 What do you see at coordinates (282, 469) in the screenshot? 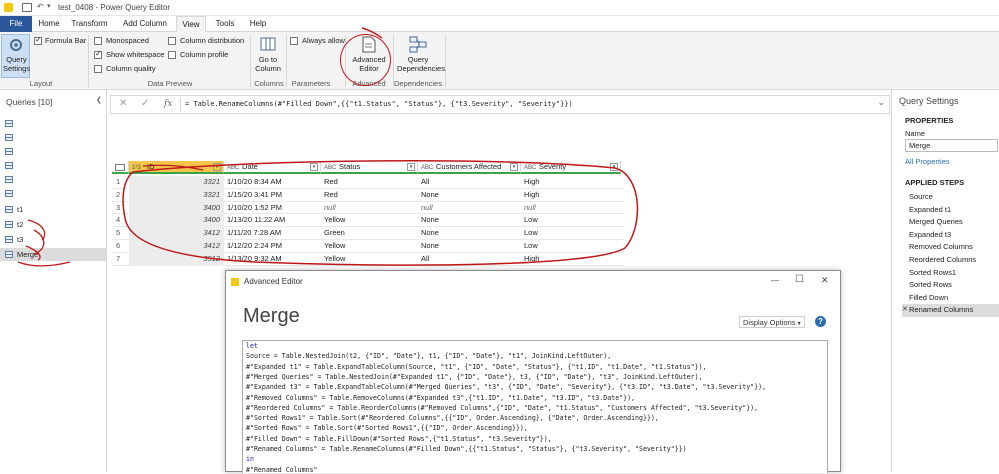
I see `code-line: #"Renamed Columns"` at bounding box center [282, 469].